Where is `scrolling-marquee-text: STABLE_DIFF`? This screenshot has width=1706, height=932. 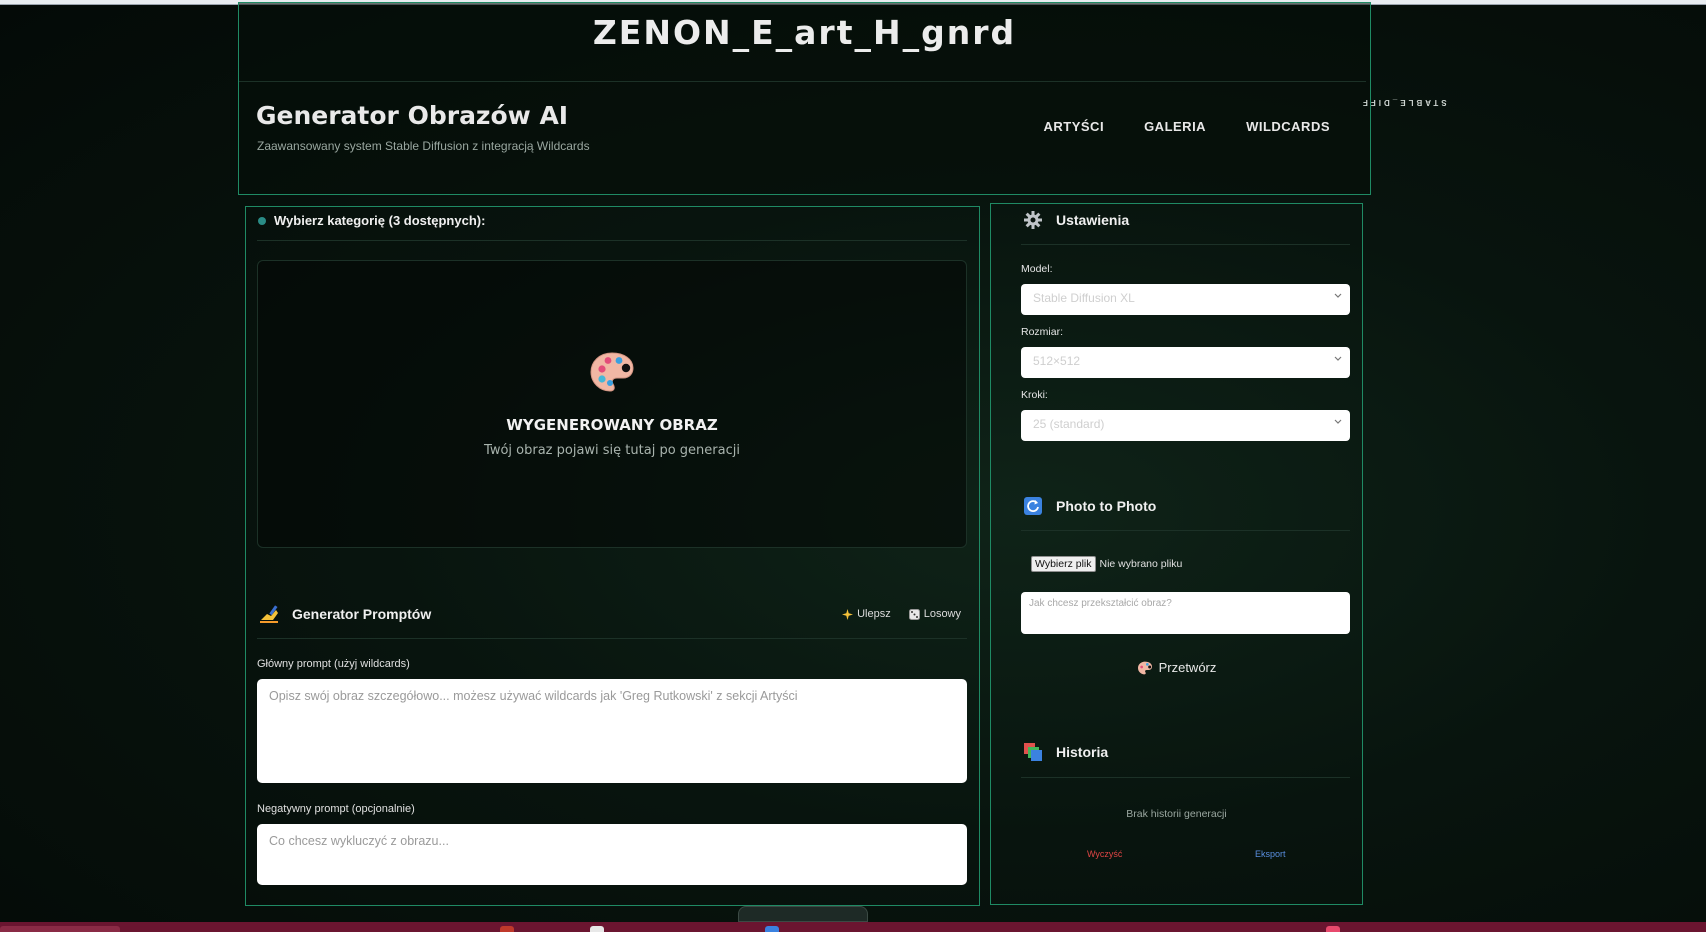
scrolling-marquee-text: STABLE_DIFF is located at coordinates (1403, 102).